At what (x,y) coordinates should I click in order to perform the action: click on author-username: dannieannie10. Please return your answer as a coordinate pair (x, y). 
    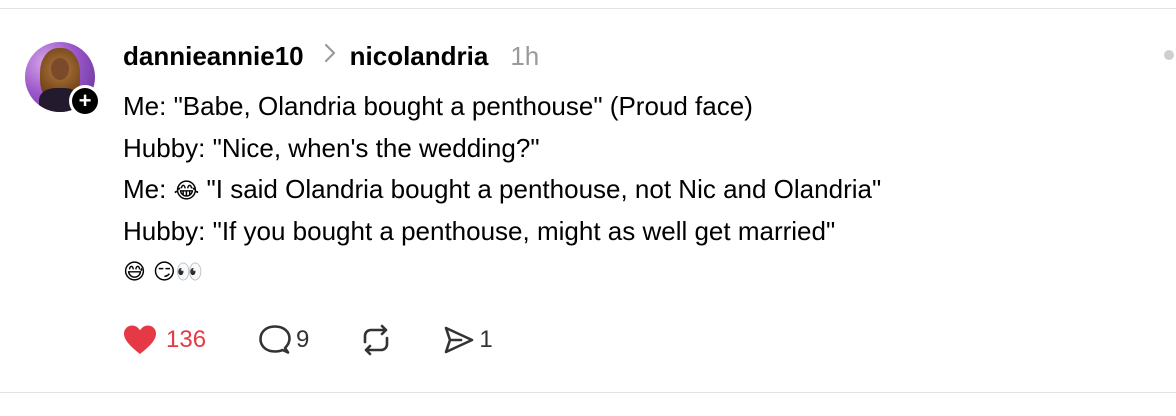
    Looking at the image, I should click on (213, 56).